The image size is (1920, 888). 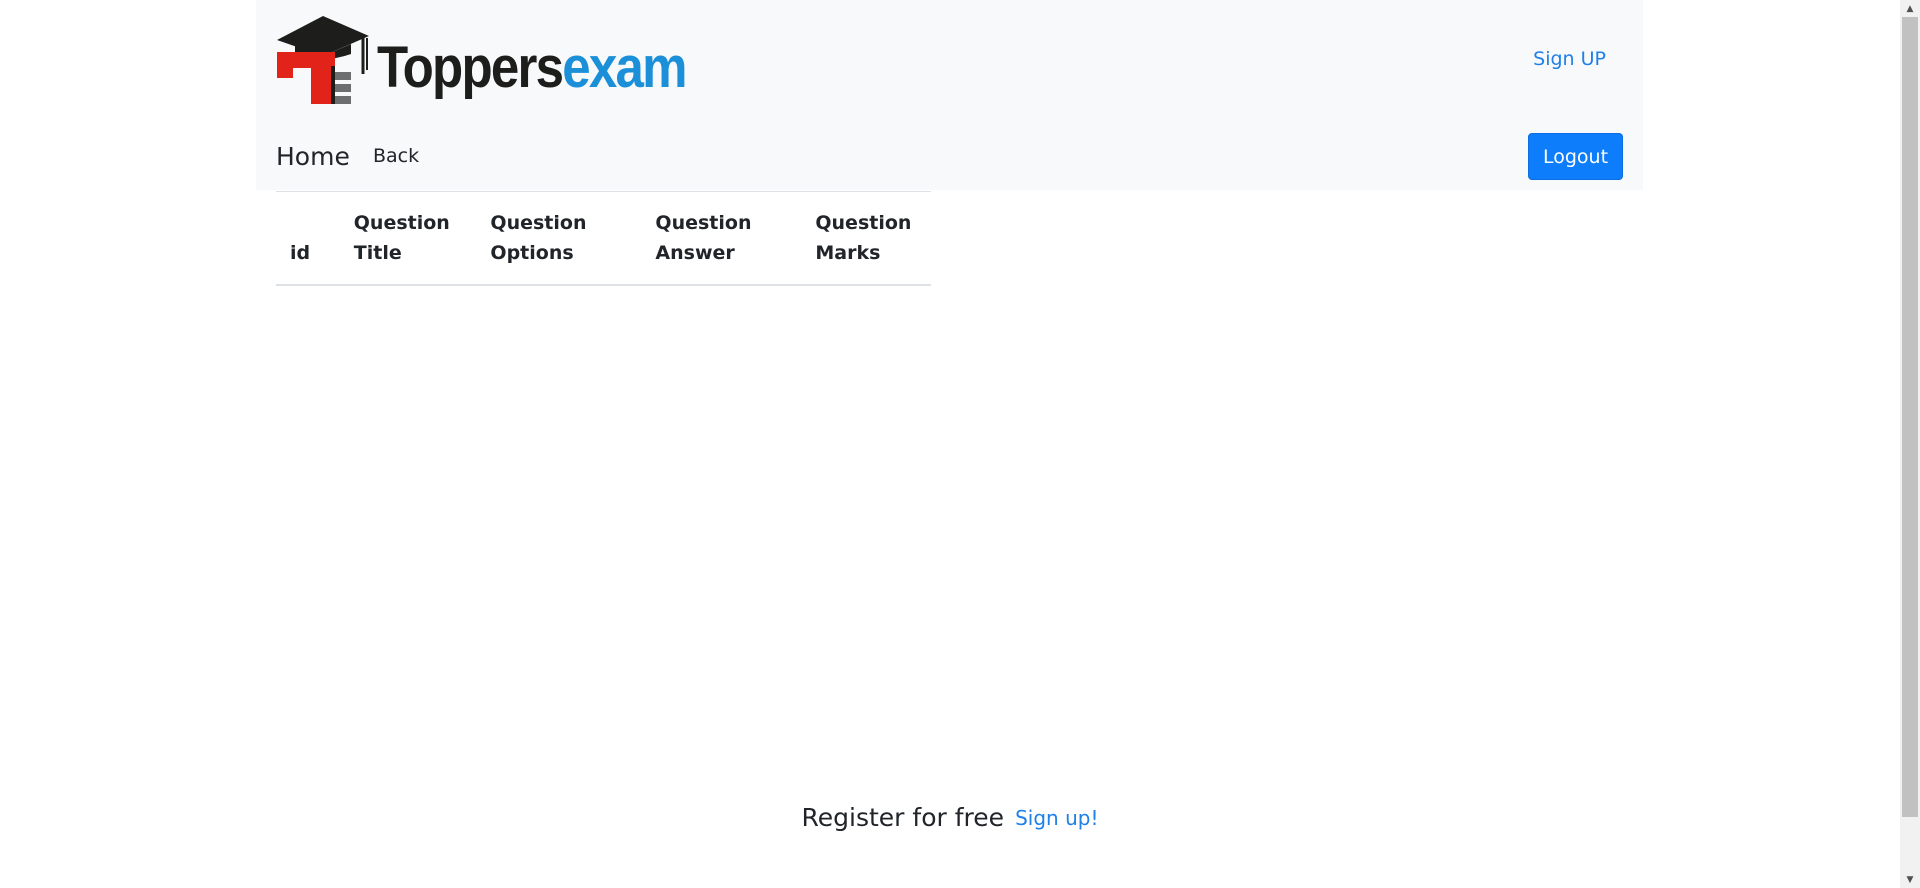 I want to click on column-header-question-answer: Question Answer, so click(x=721, y=239).